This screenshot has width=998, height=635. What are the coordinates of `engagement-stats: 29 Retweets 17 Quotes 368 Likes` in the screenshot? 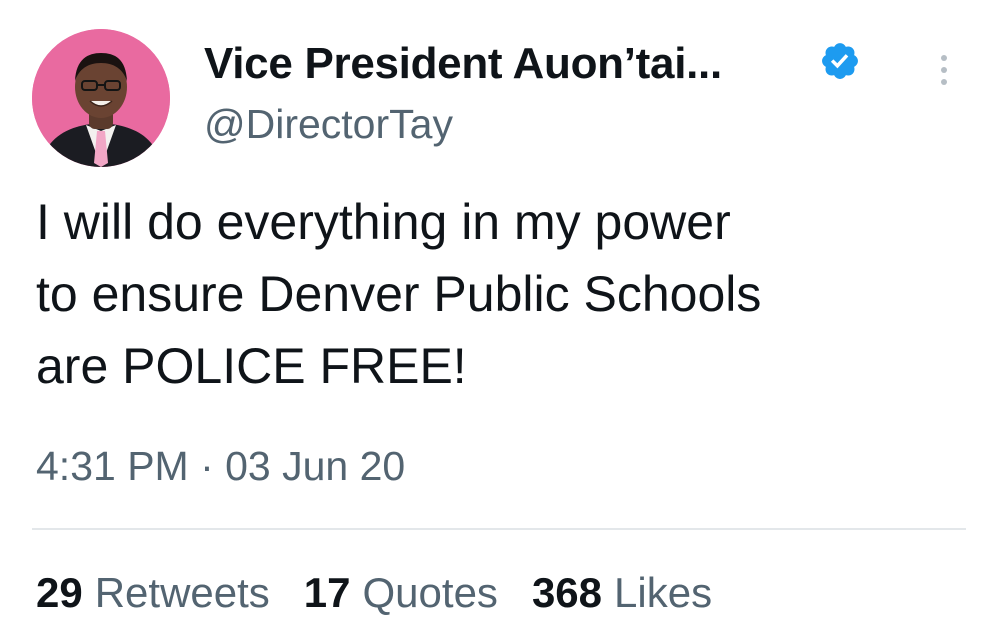 It's located at (374, 593).